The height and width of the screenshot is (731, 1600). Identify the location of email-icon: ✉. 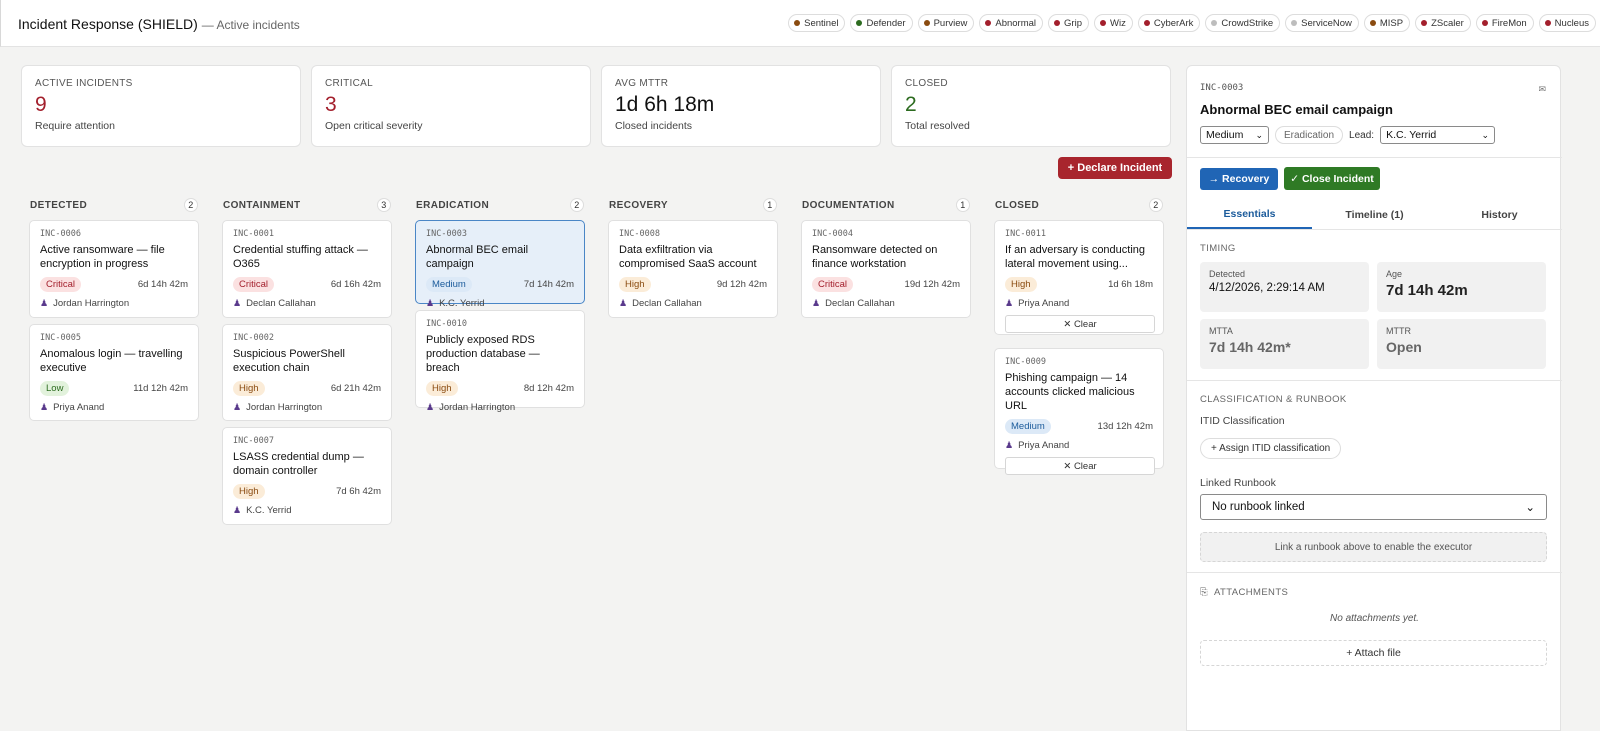
(1542, 89).